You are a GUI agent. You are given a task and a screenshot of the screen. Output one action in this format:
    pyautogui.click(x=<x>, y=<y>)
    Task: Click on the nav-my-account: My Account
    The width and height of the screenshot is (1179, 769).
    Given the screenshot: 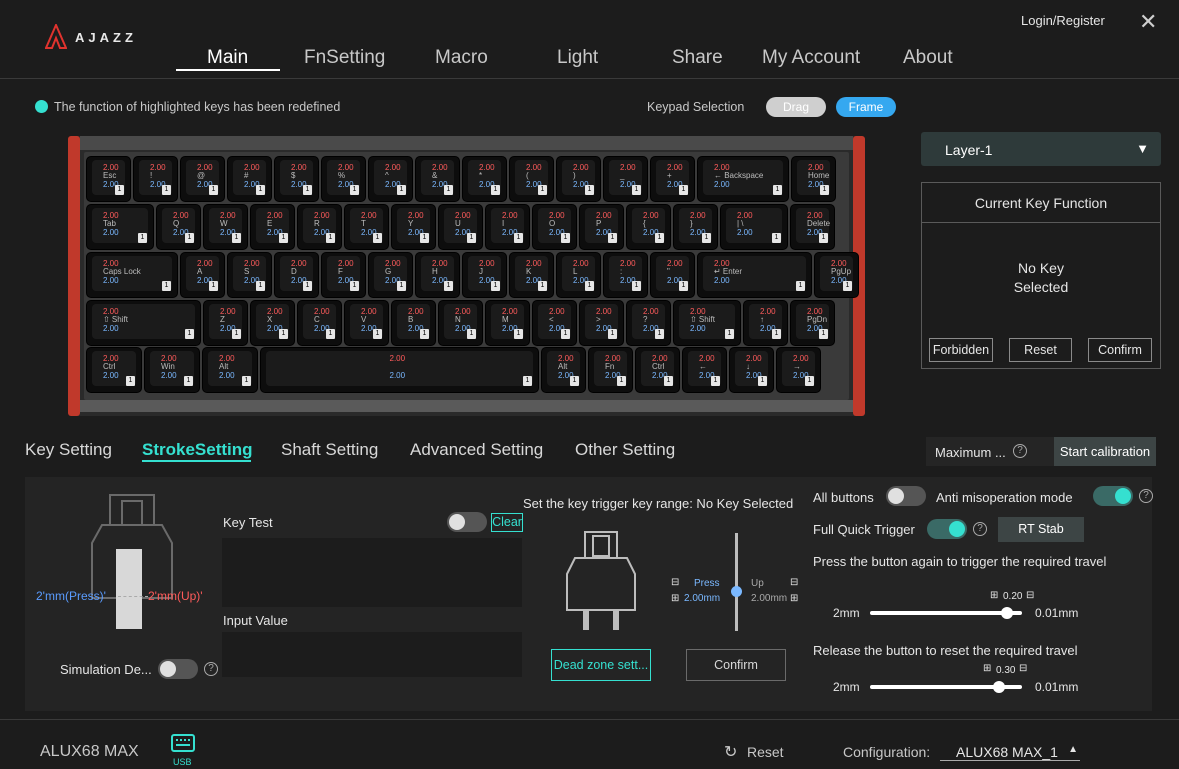 What is the action you would take?
    pyautogui.click(x=811, y=58)
    